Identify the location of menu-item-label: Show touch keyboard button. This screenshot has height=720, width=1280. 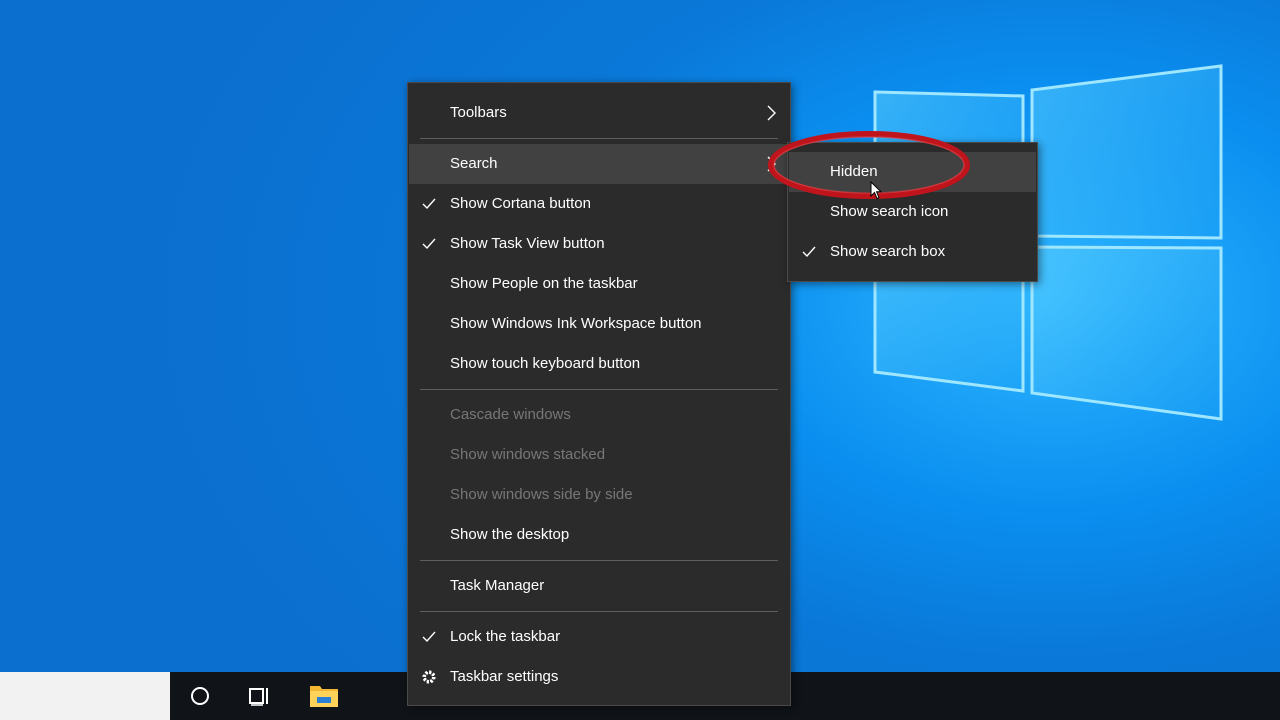
(545, 363).